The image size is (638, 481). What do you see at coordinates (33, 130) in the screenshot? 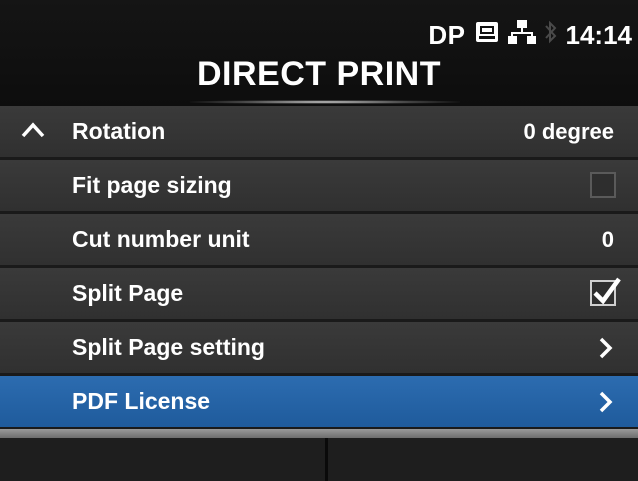
I see `scroll-up-caret-icon` at bounding box center [33, 130].